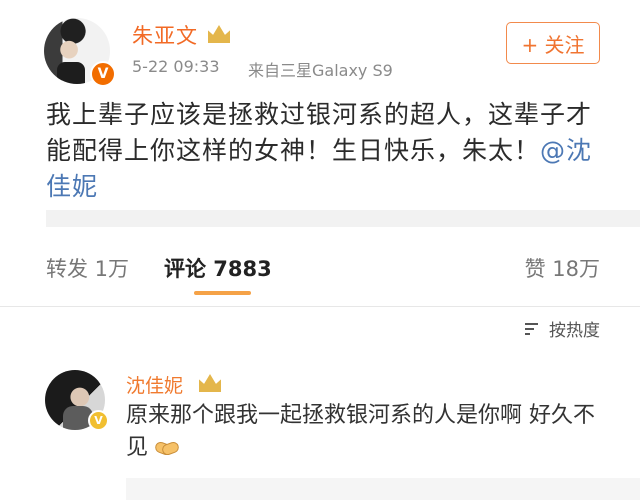 Image resolution: width=640 pixels, height=500 pixels. What do you see at coordinates (343, 218) in the screenshot?
I see `content-separator` at bounding box center [343, 218].